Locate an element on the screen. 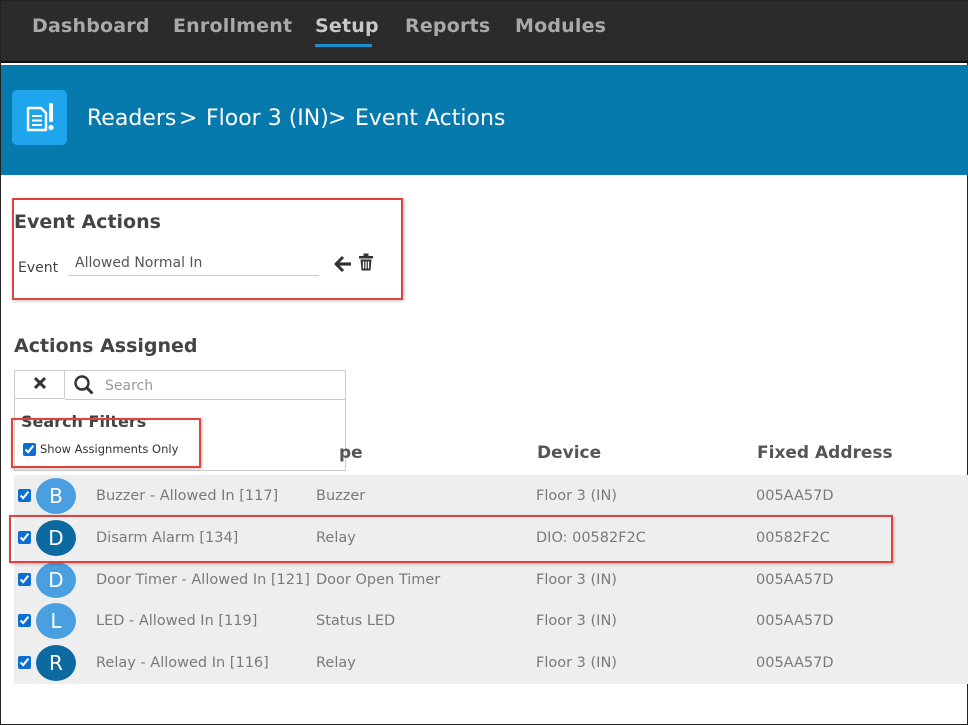 The height and width of the screenshot is (725, 968). action-name: LED - Allowed In [119] is located at coordinates (177, 621).